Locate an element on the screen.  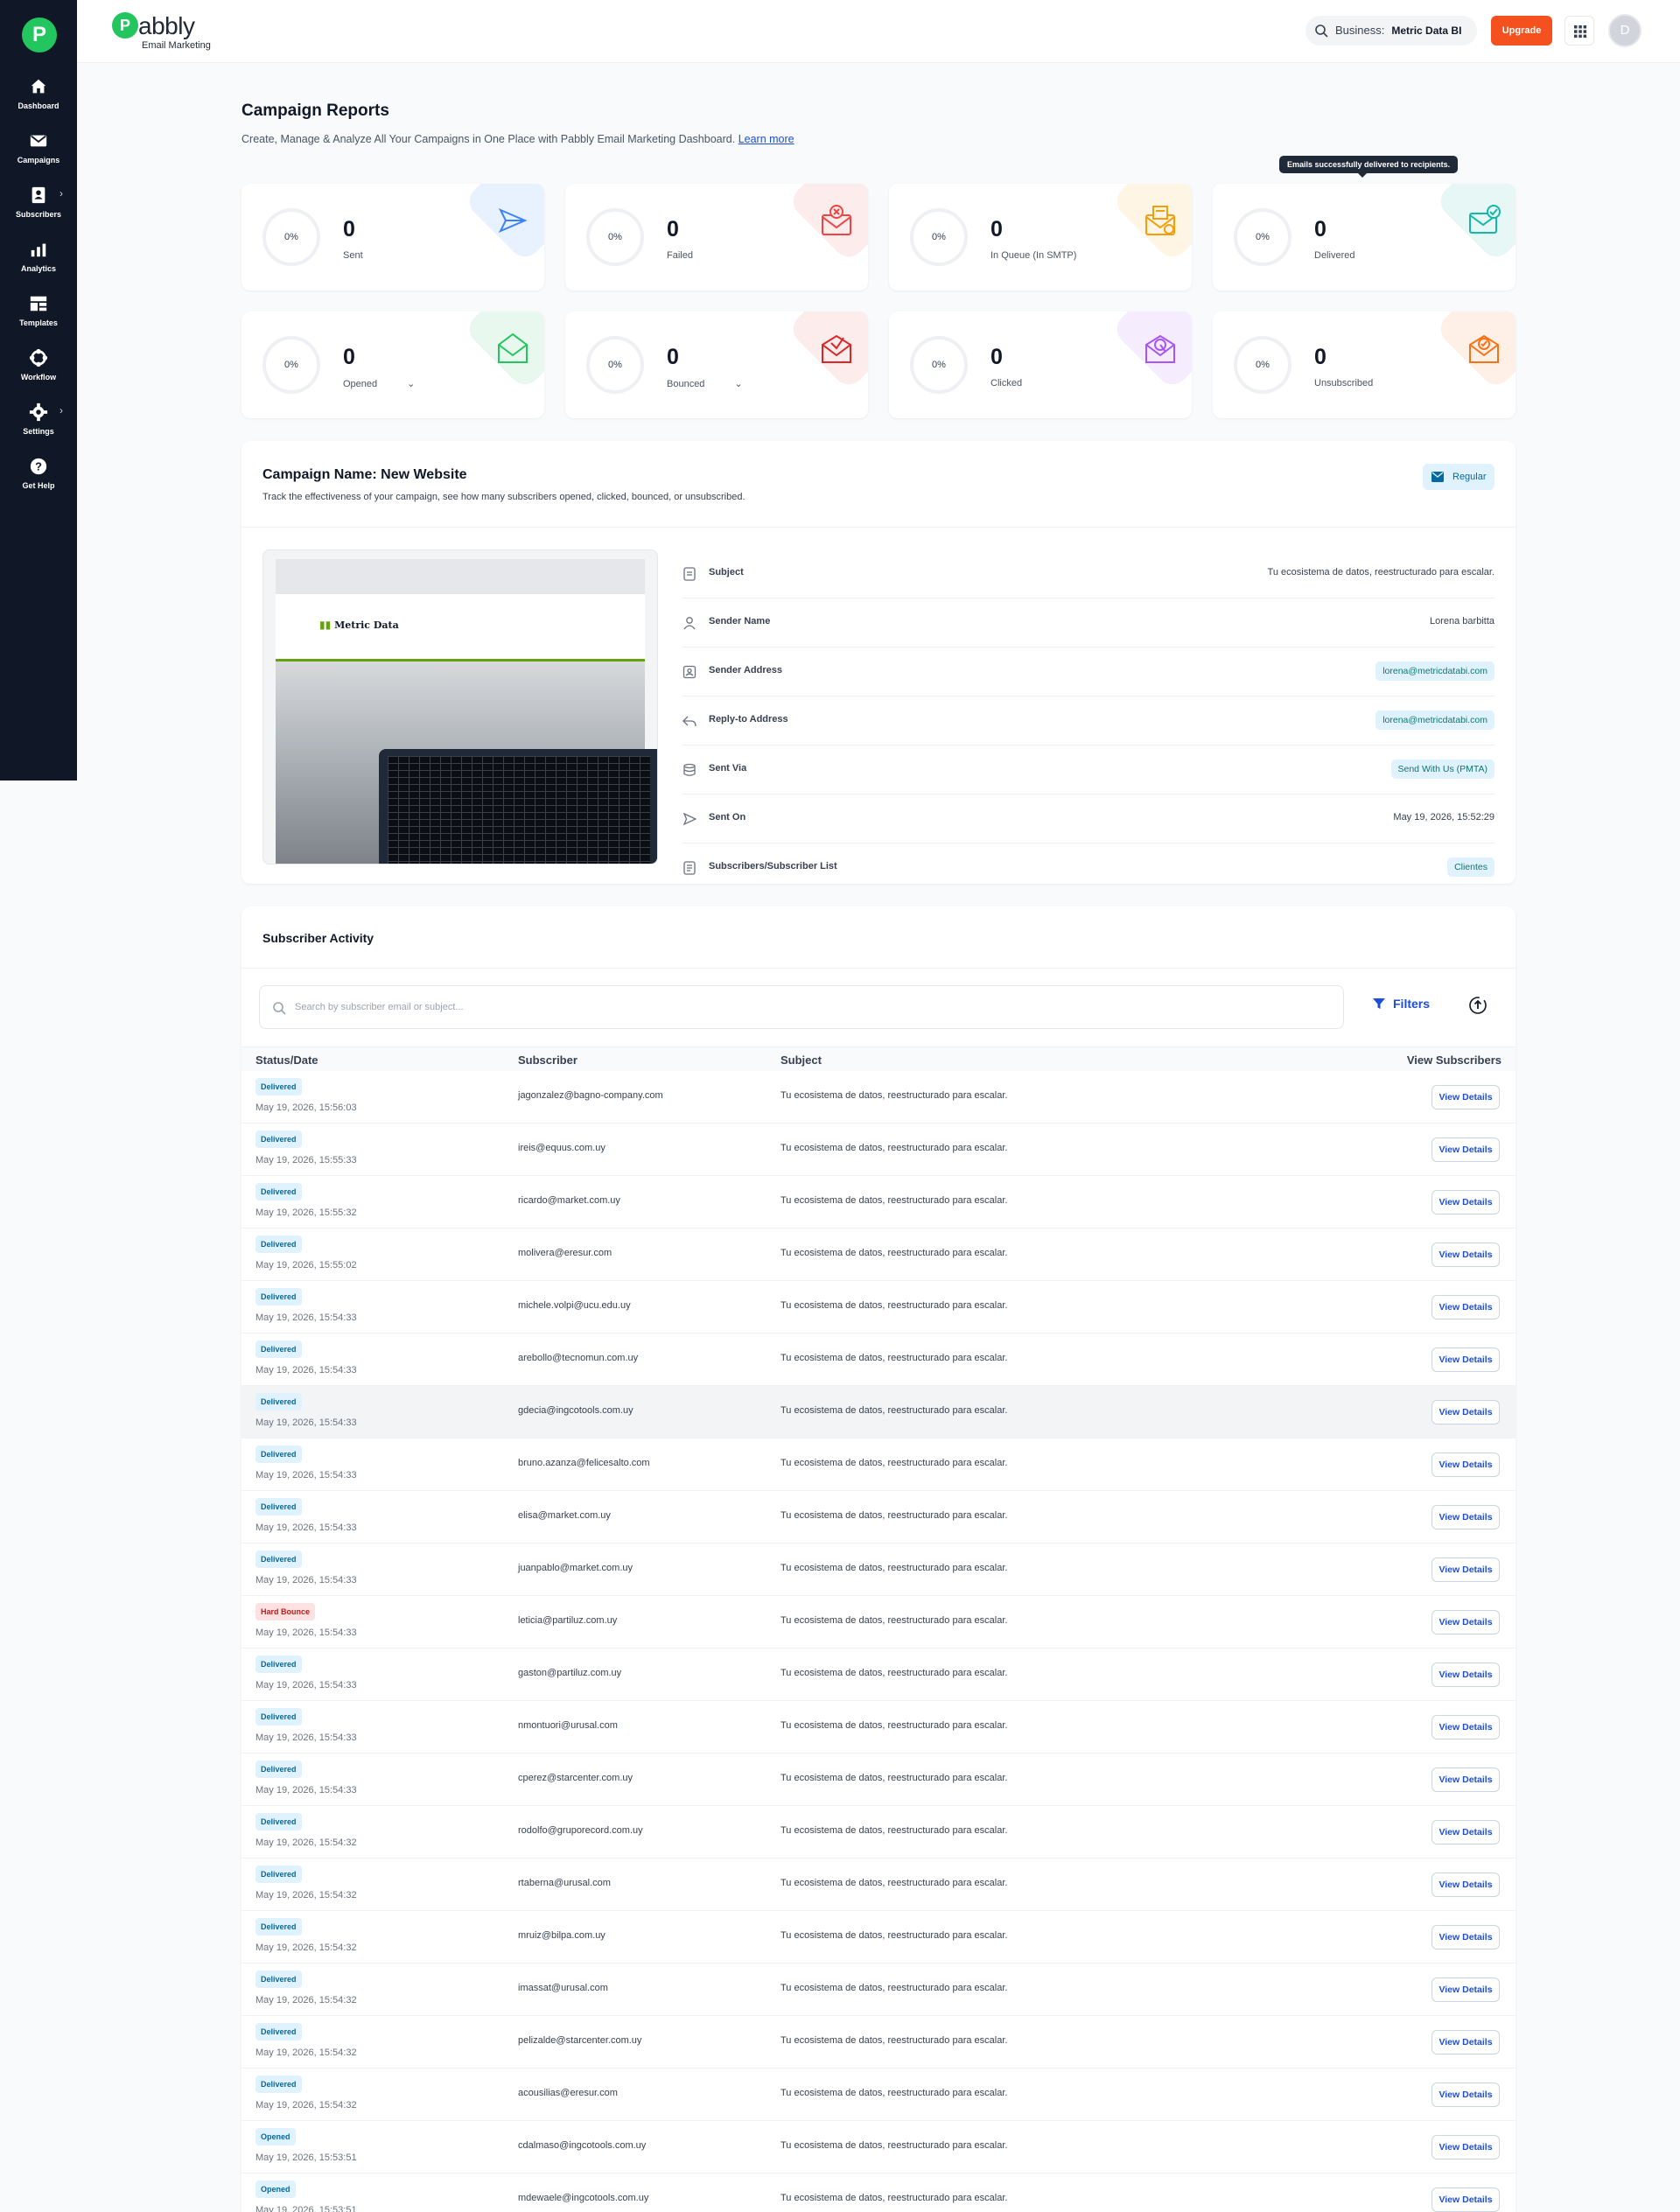
stat-card-bounced: 0% 0 Bounced ⌄ is located at coordinates (716, 365).